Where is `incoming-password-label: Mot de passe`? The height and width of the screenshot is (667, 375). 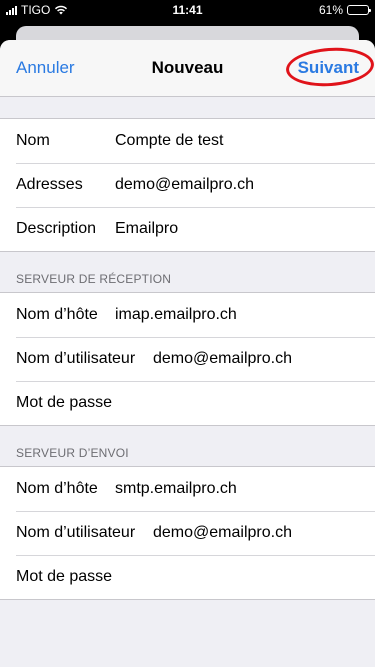
incoming-password-label: Mot de passe is located at coordinates (64, 402).